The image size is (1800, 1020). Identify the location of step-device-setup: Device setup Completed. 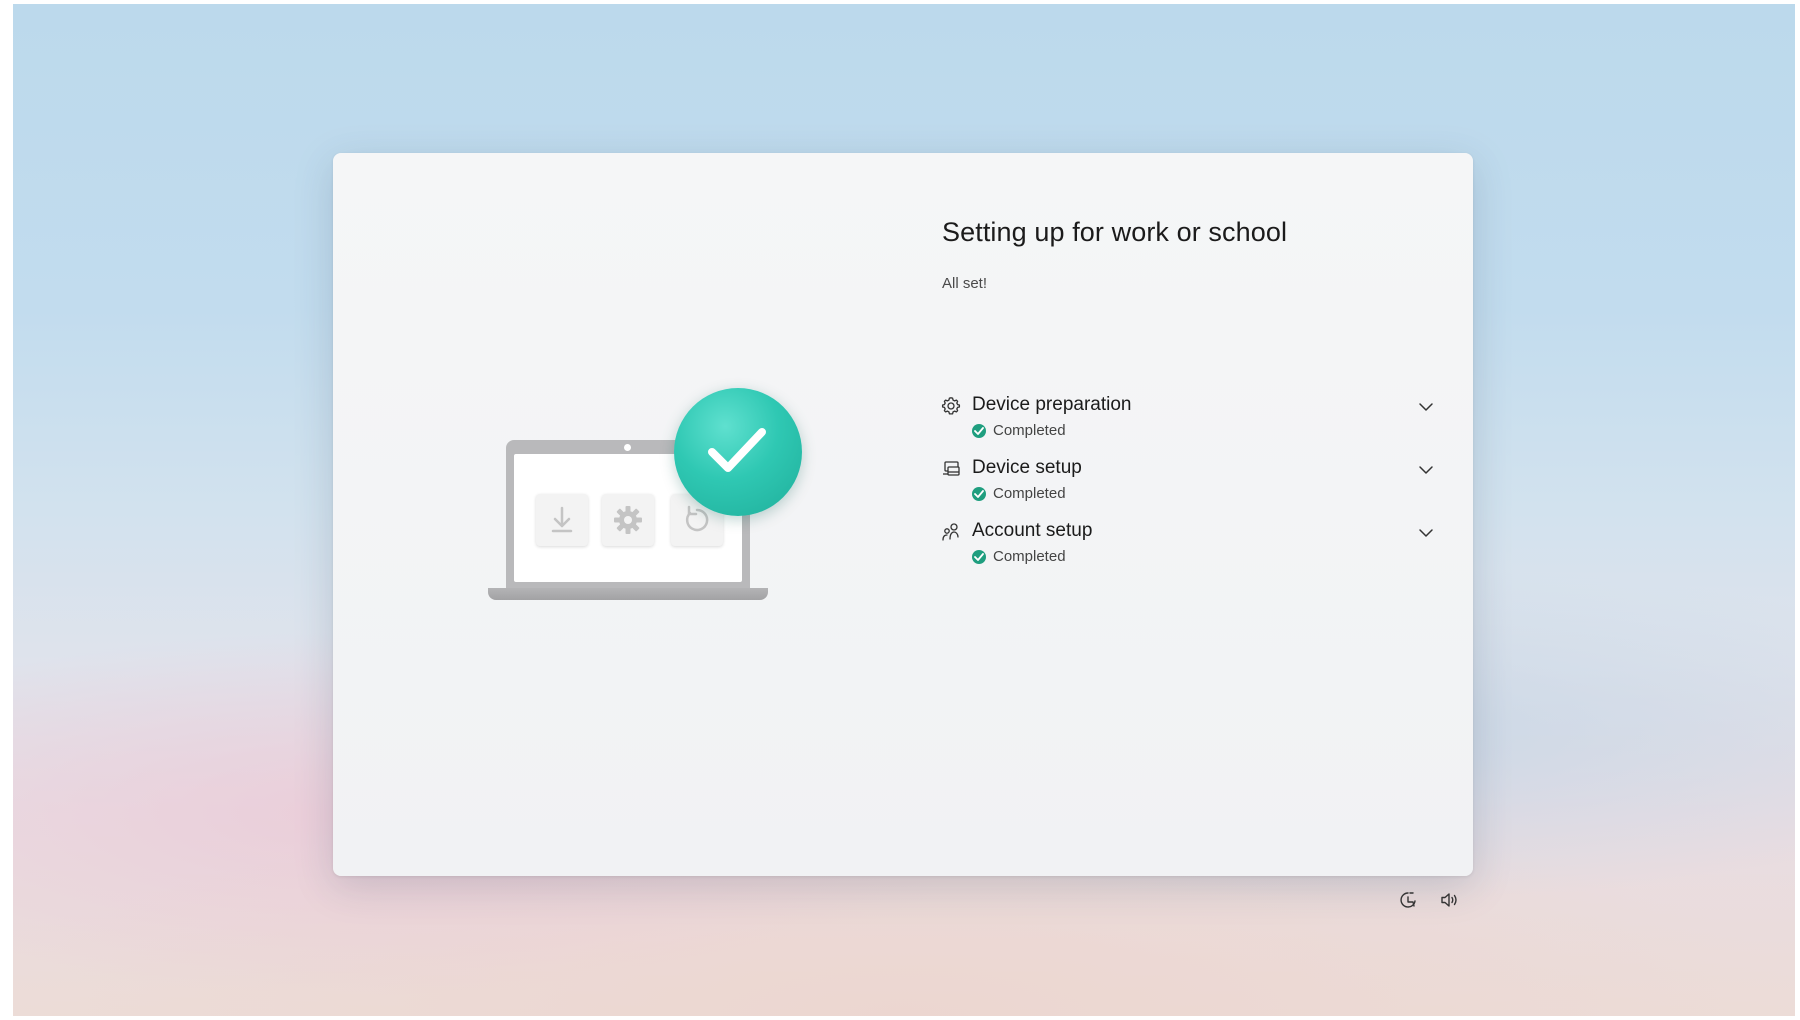
(1191, 488).